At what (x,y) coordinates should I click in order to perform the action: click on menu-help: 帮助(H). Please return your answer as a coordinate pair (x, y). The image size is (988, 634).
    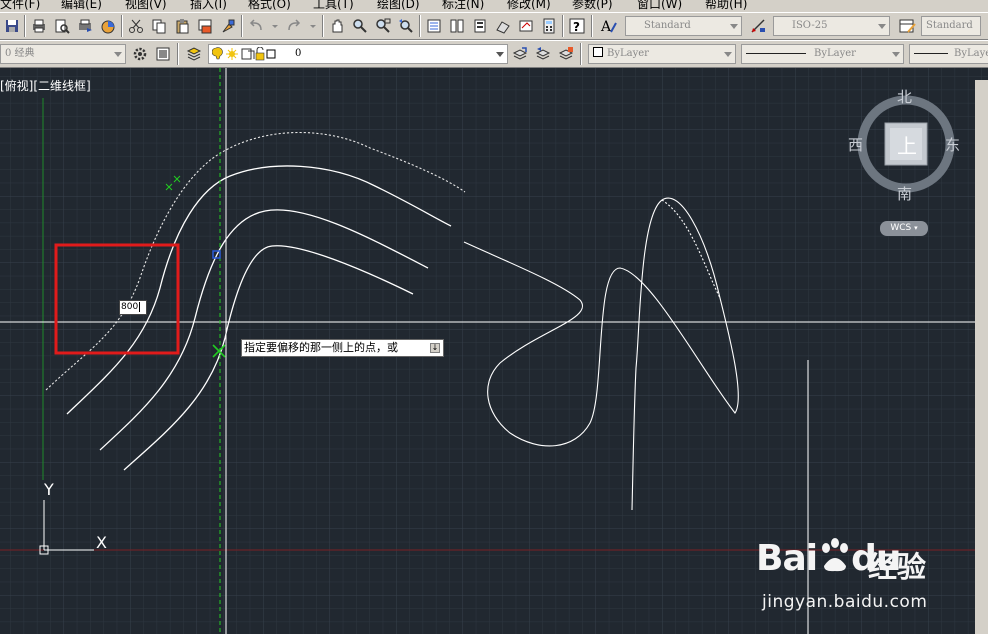
    Looking at the image, I should click on (726, 5).